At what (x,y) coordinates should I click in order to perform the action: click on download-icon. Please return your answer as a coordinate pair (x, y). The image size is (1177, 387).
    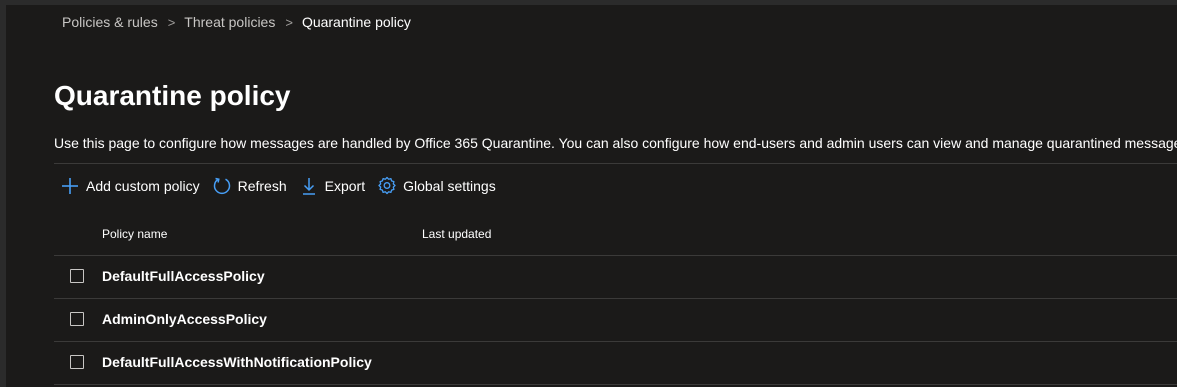
    Looking at the image, I should click on (309, 186).